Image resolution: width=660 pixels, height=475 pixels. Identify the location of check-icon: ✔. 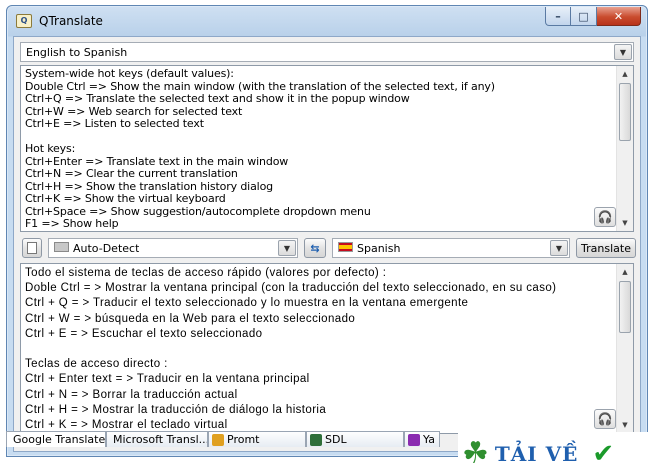
(603, 453).